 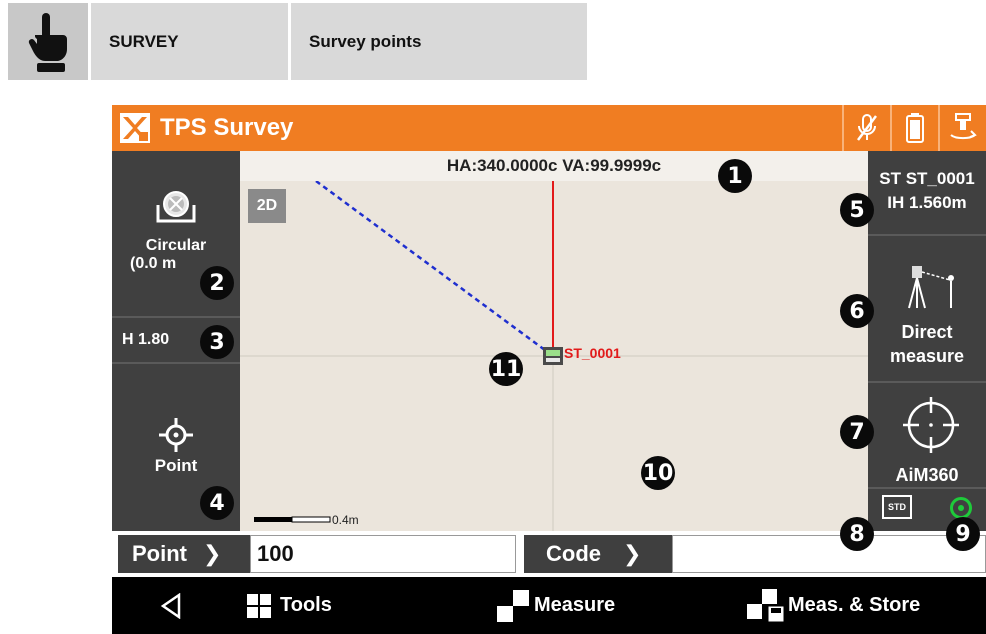 What do you see at coordinates (227, 127) in the screenshot?
I see `app-title: TPS Survey` at bounding box center [227, 127].